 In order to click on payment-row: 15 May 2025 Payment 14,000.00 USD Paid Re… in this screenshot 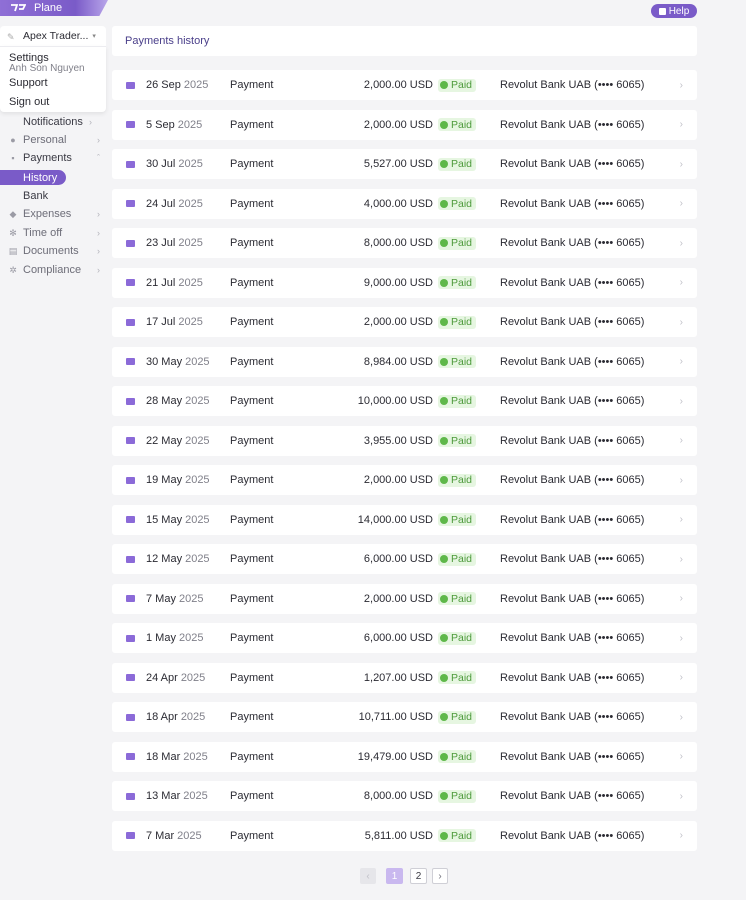, I will do `click(404, 519)`.